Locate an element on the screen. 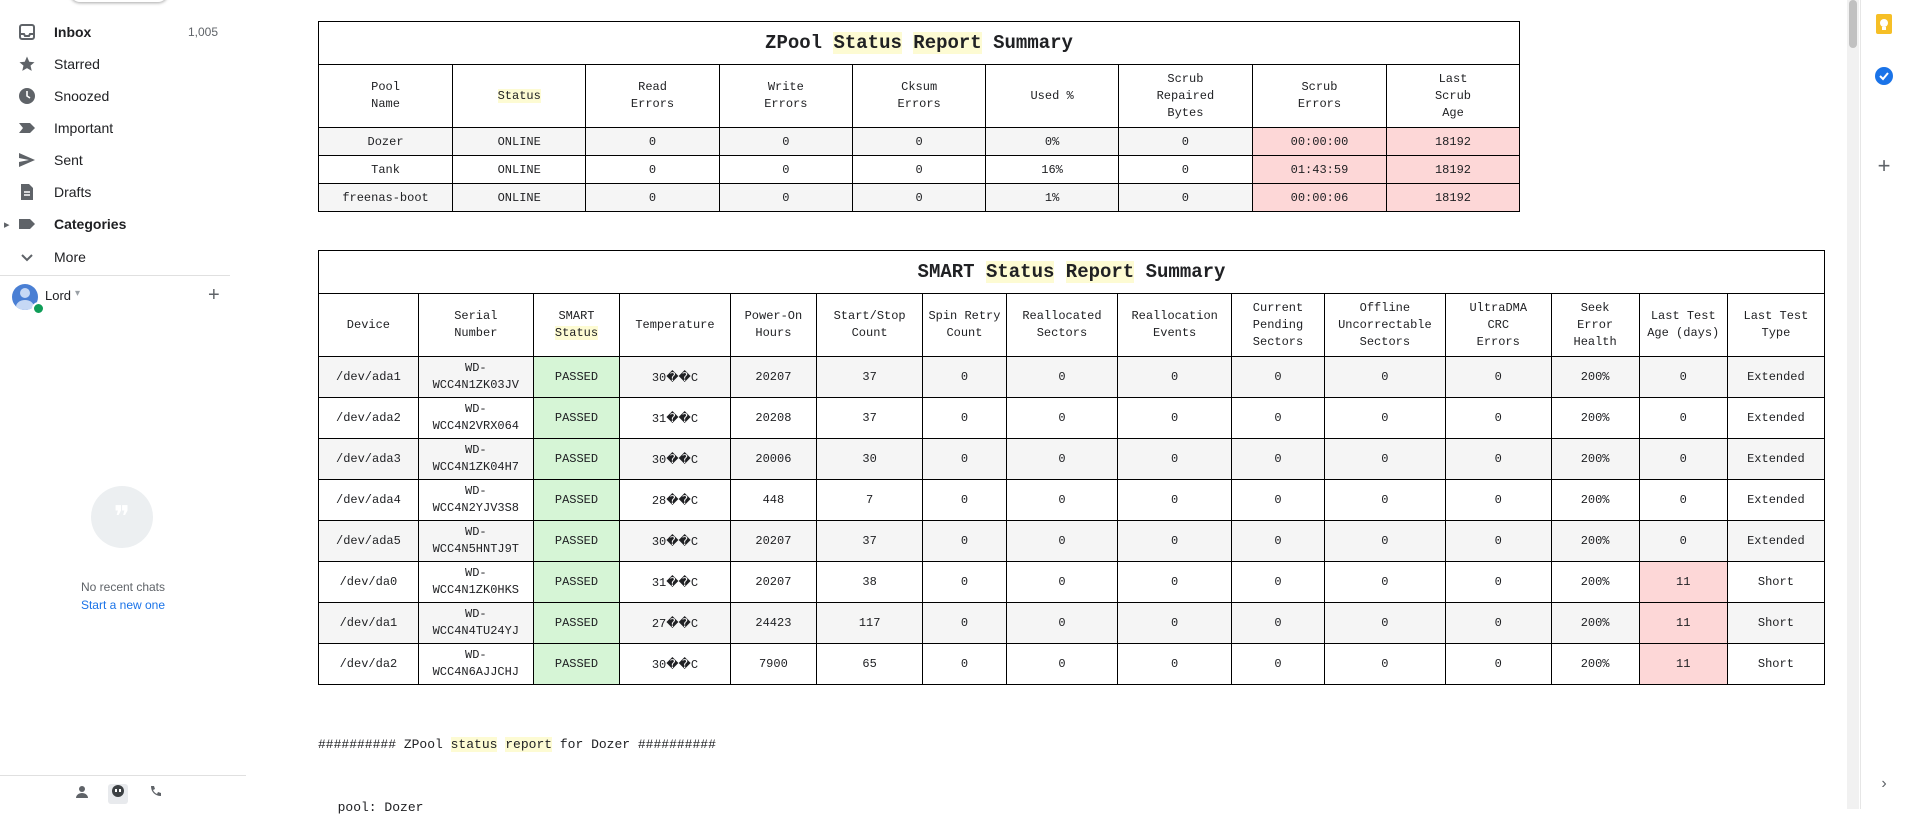 This screenshot has height=815, width=1910. sidebar-item-drafts: Drafts is located at coordinates (115, 192).